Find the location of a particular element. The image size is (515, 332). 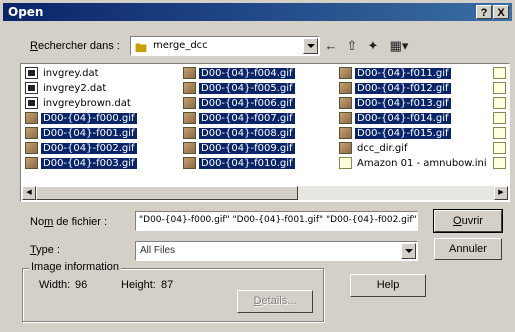

file-name: invgreybrown.dat is located at coordinates (87, 103).